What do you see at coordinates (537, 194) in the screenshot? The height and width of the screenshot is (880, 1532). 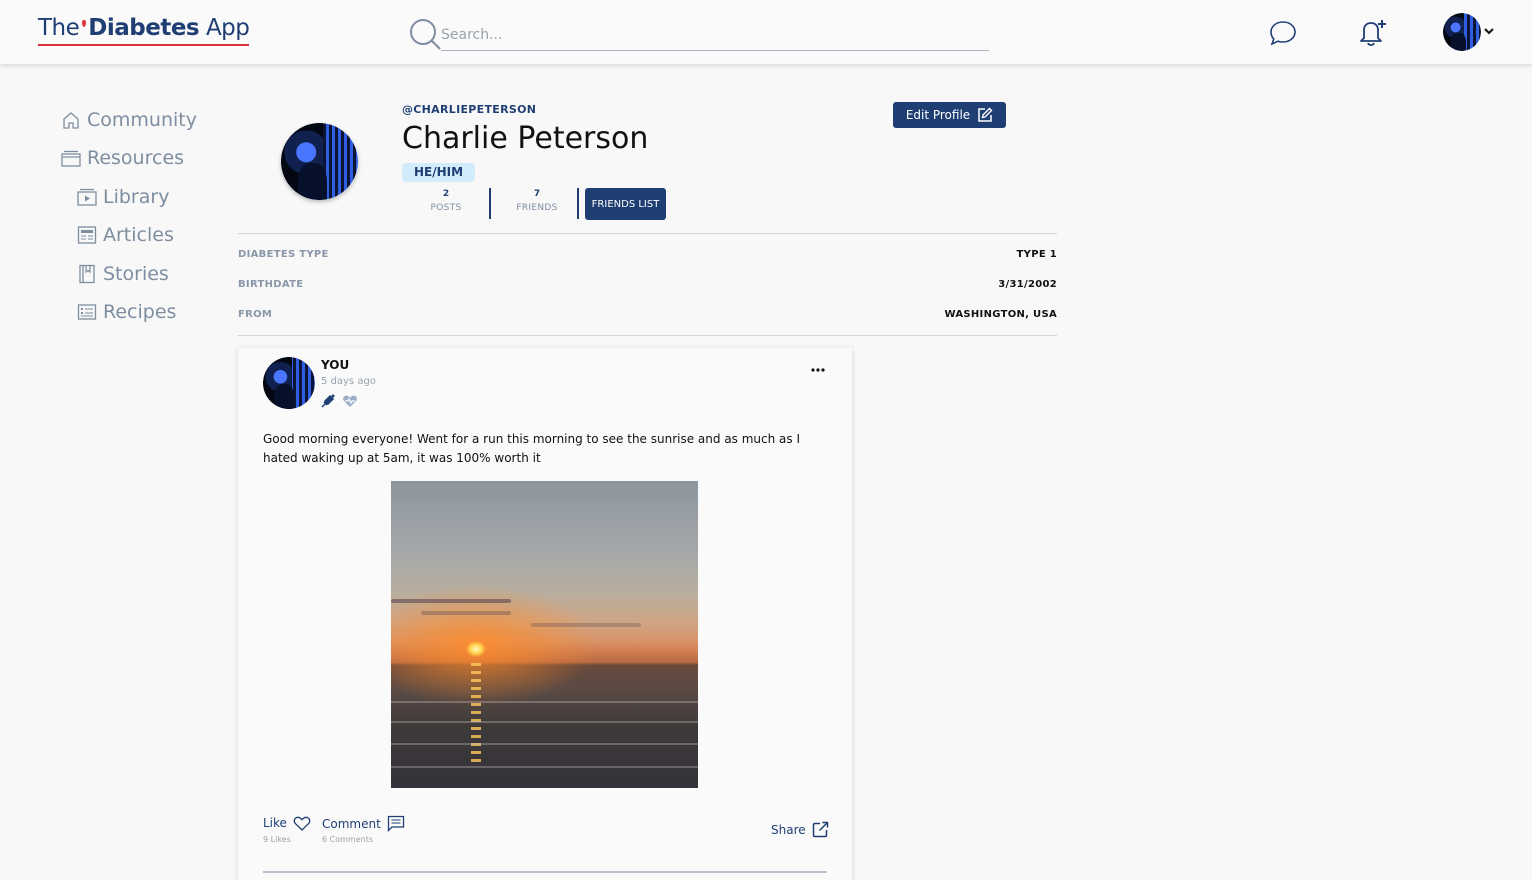 I see `friends-count: 7` at bounding box center [537, 194].